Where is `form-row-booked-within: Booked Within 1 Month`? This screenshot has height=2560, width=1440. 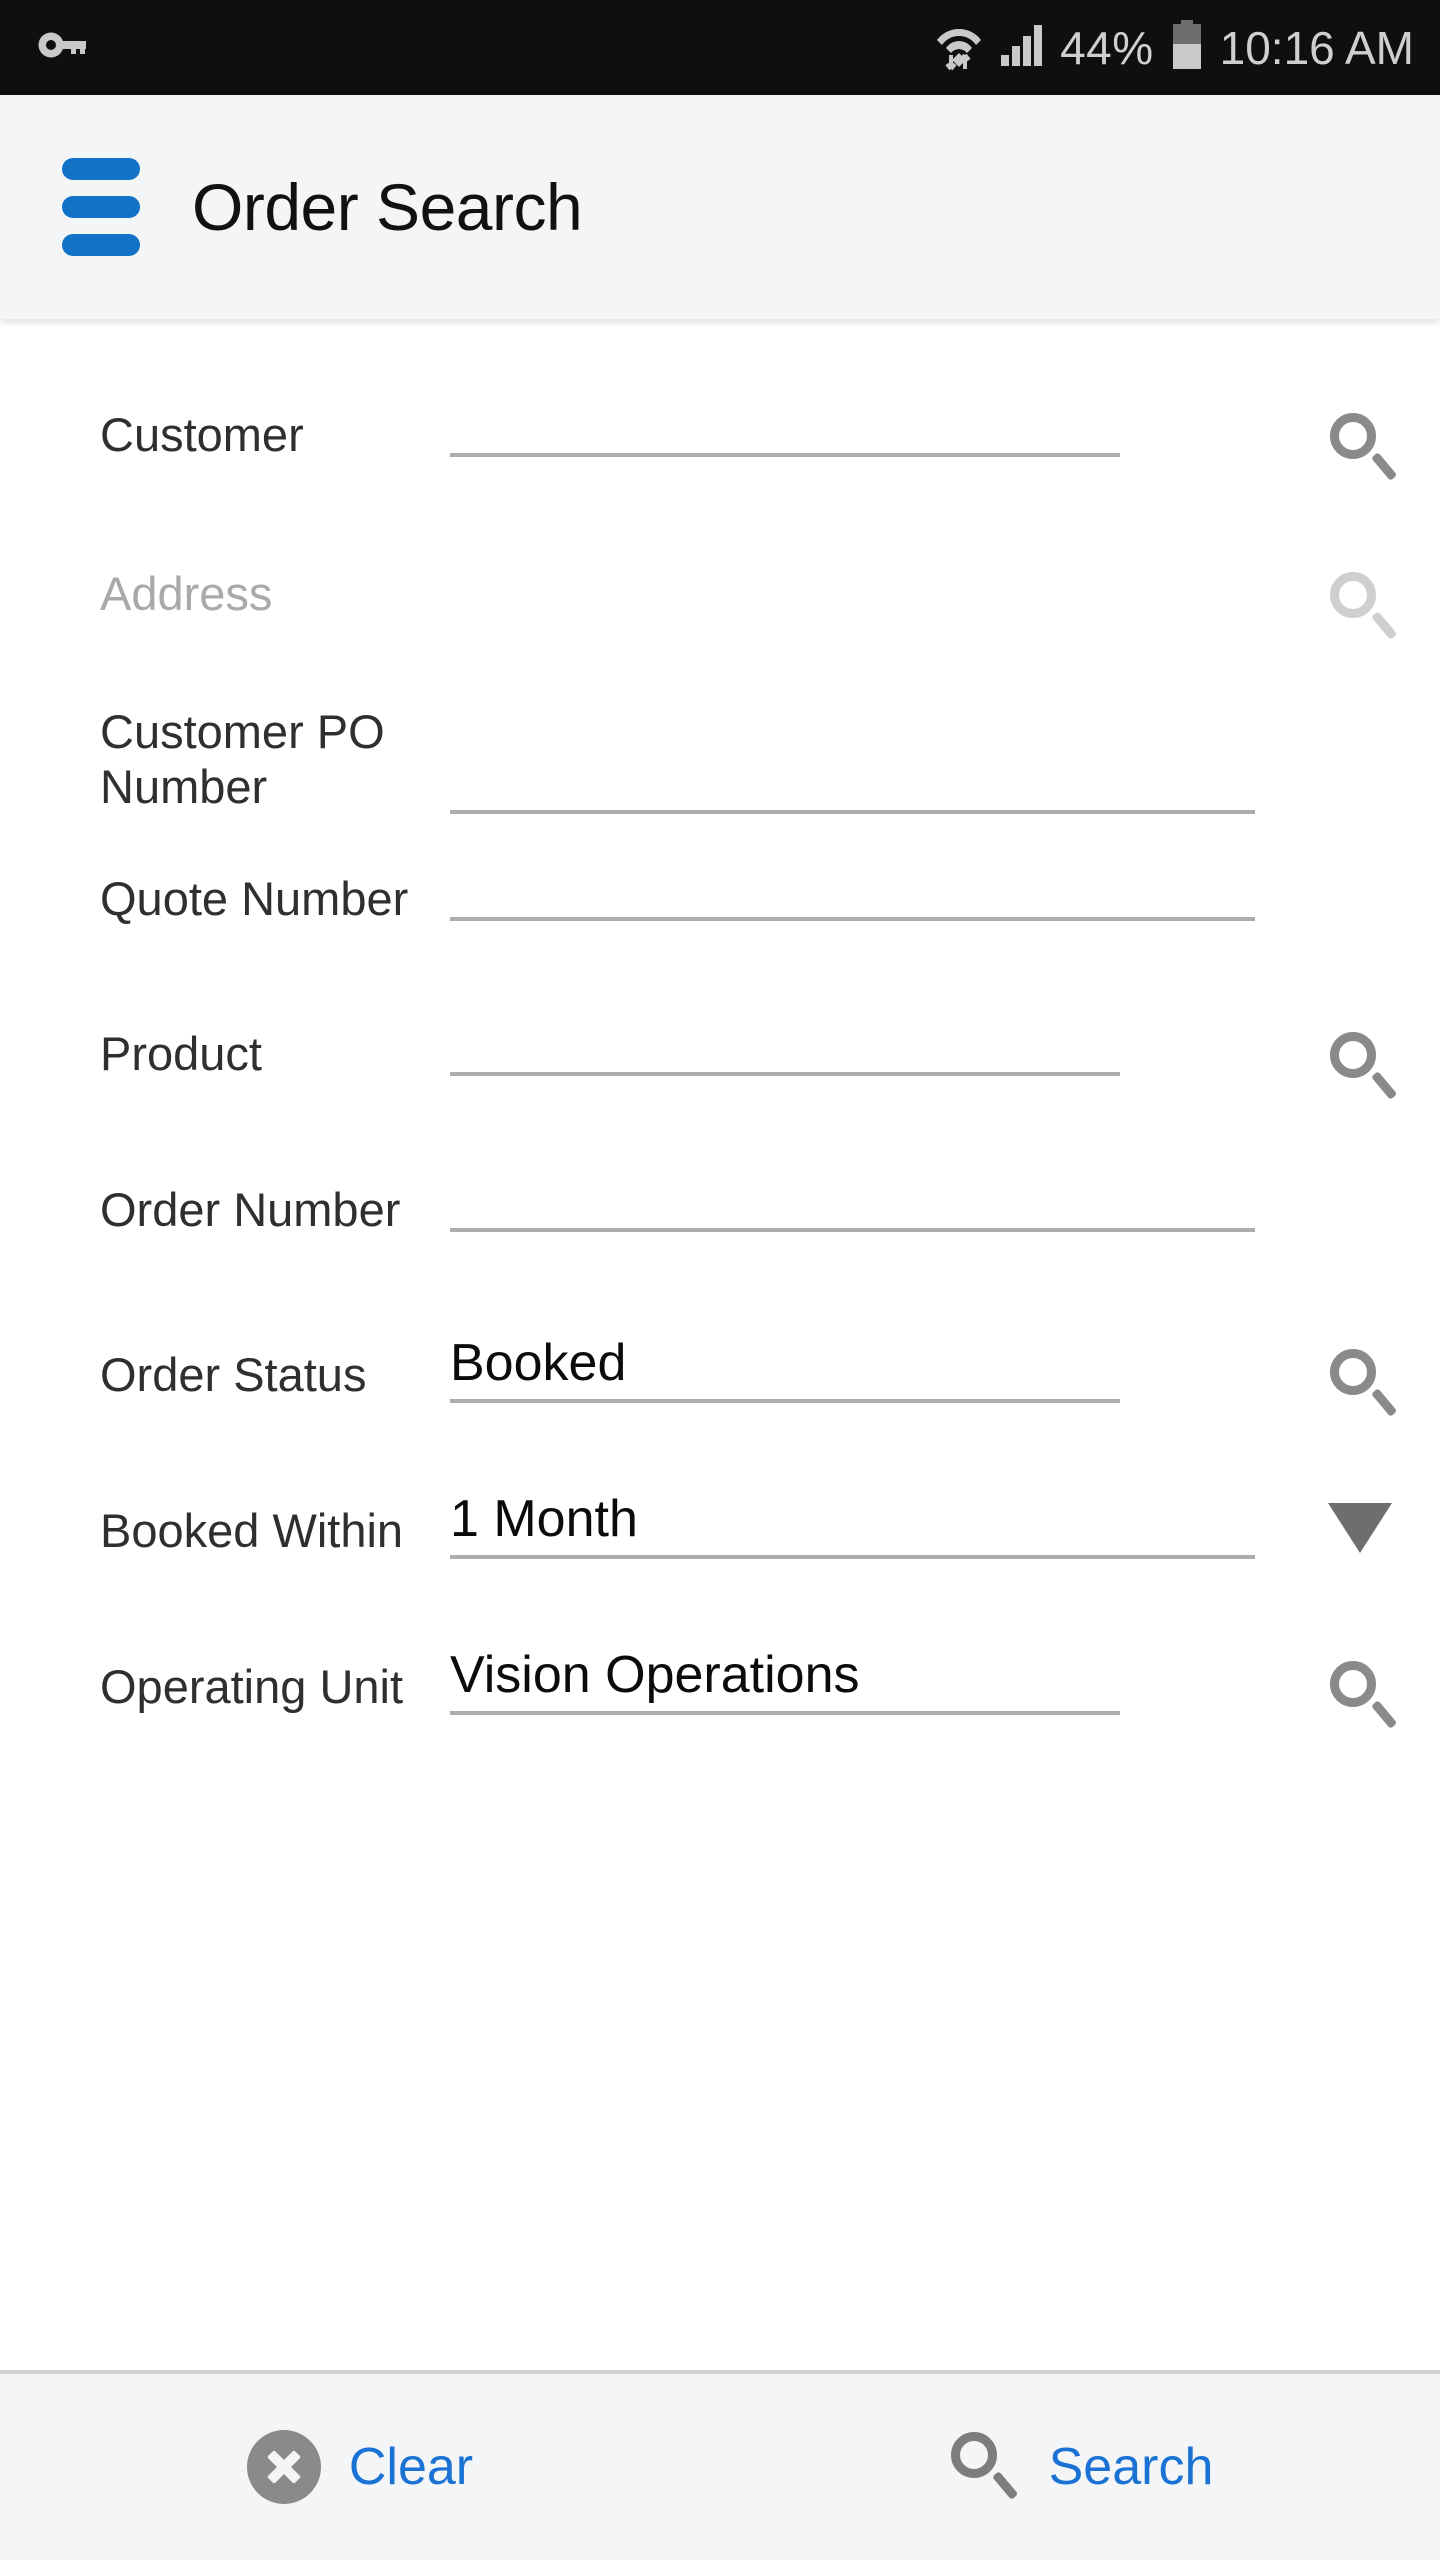
form-row-booked-within: Booked Within 1 Month is located at coordinates (720, 1526).